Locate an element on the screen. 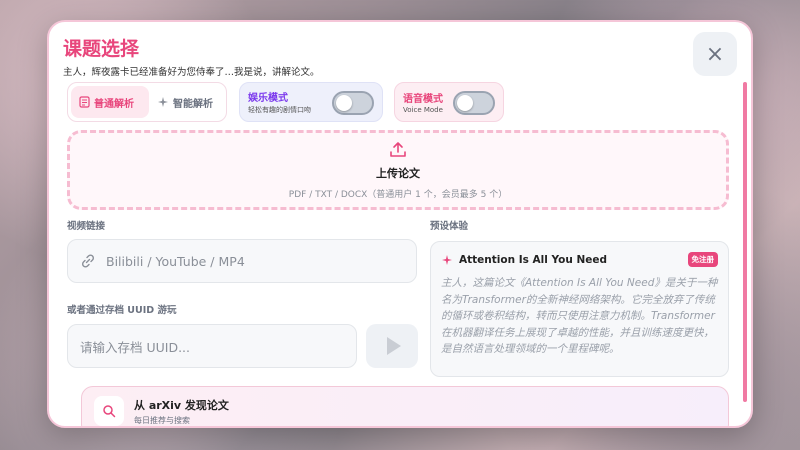 Image resolution: width=800 pixels, height=450 pixels. voice-mode-toggle is located at coordinates (474, 103).